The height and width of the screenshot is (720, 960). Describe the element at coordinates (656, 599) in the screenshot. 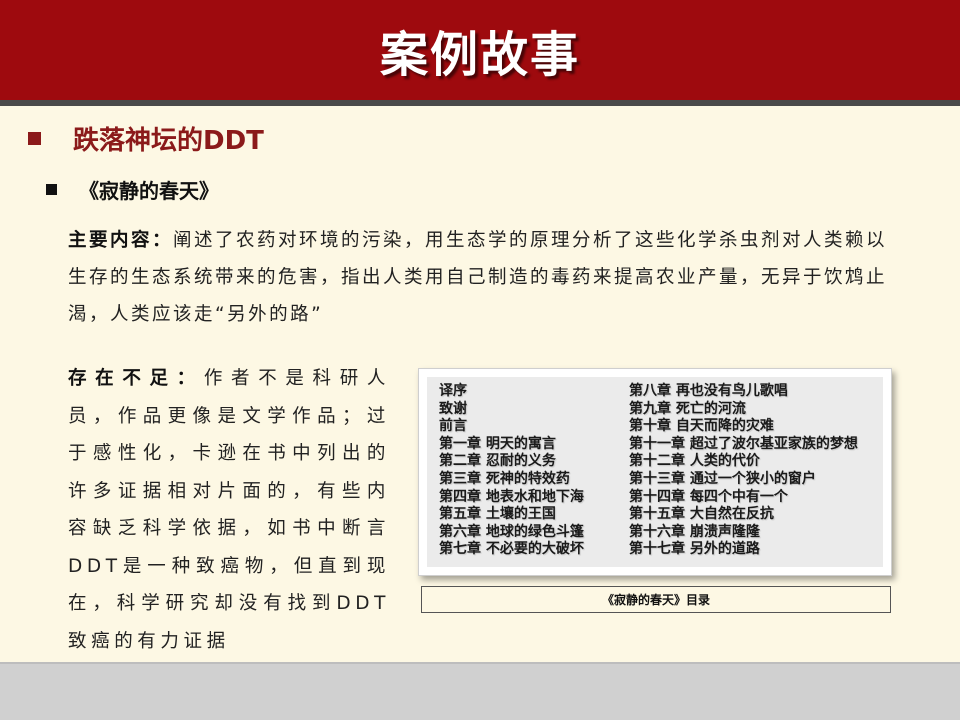

I see `toc-caption: 《寂静的春天》目录` at that location.